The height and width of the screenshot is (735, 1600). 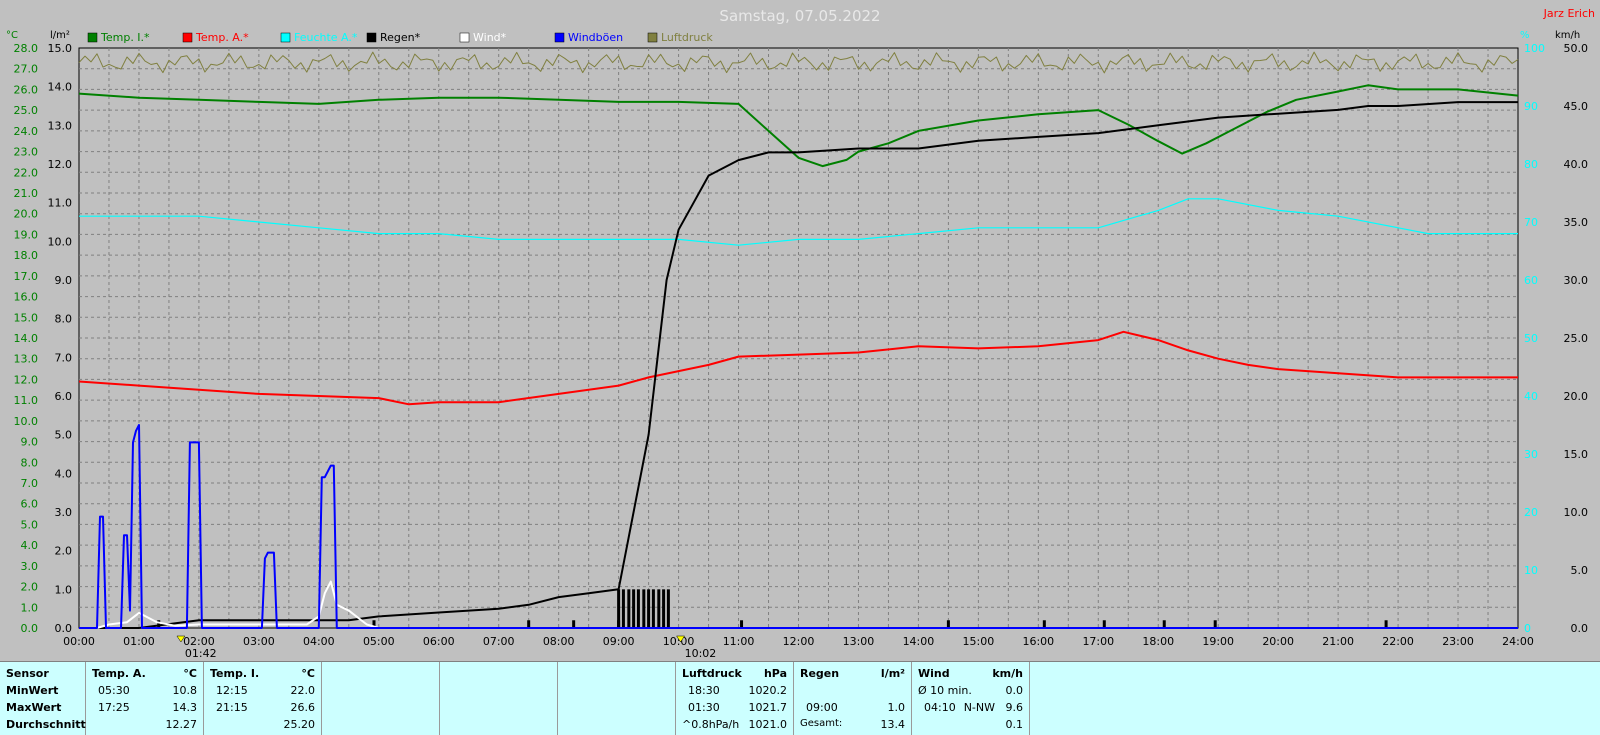 What do you see at coordinates (308, 673) in the screenshot?
I see `temp-i-unit: °C` at bounding box center [308, 673].